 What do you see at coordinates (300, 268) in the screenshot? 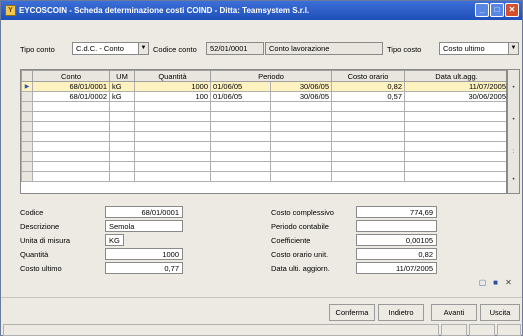
I see `data-aggiornamento-label: Data ulti. aggiorn.` at bounding box center [300, 268].